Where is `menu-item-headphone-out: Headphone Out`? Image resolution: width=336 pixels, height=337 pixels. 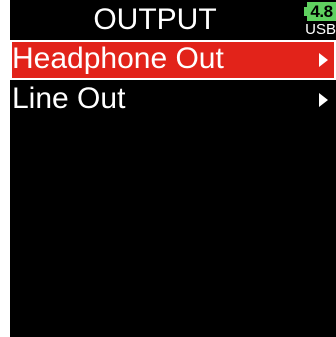
menu-item-headphone-out: Headphone Out is located at coordinates (173, 60).